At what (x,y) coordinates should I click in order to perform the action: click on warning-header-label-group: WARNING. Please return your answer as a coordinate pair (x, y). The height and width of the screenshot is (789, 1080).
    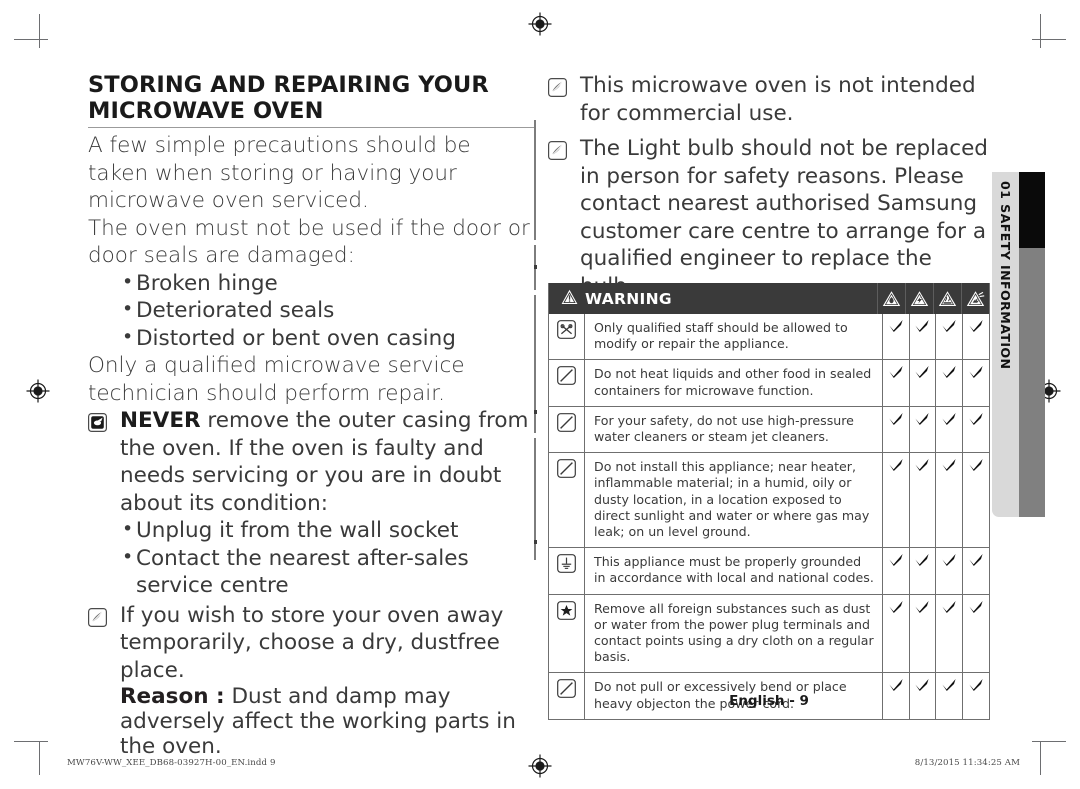
    Looking at the image, I should click on (713, 299).